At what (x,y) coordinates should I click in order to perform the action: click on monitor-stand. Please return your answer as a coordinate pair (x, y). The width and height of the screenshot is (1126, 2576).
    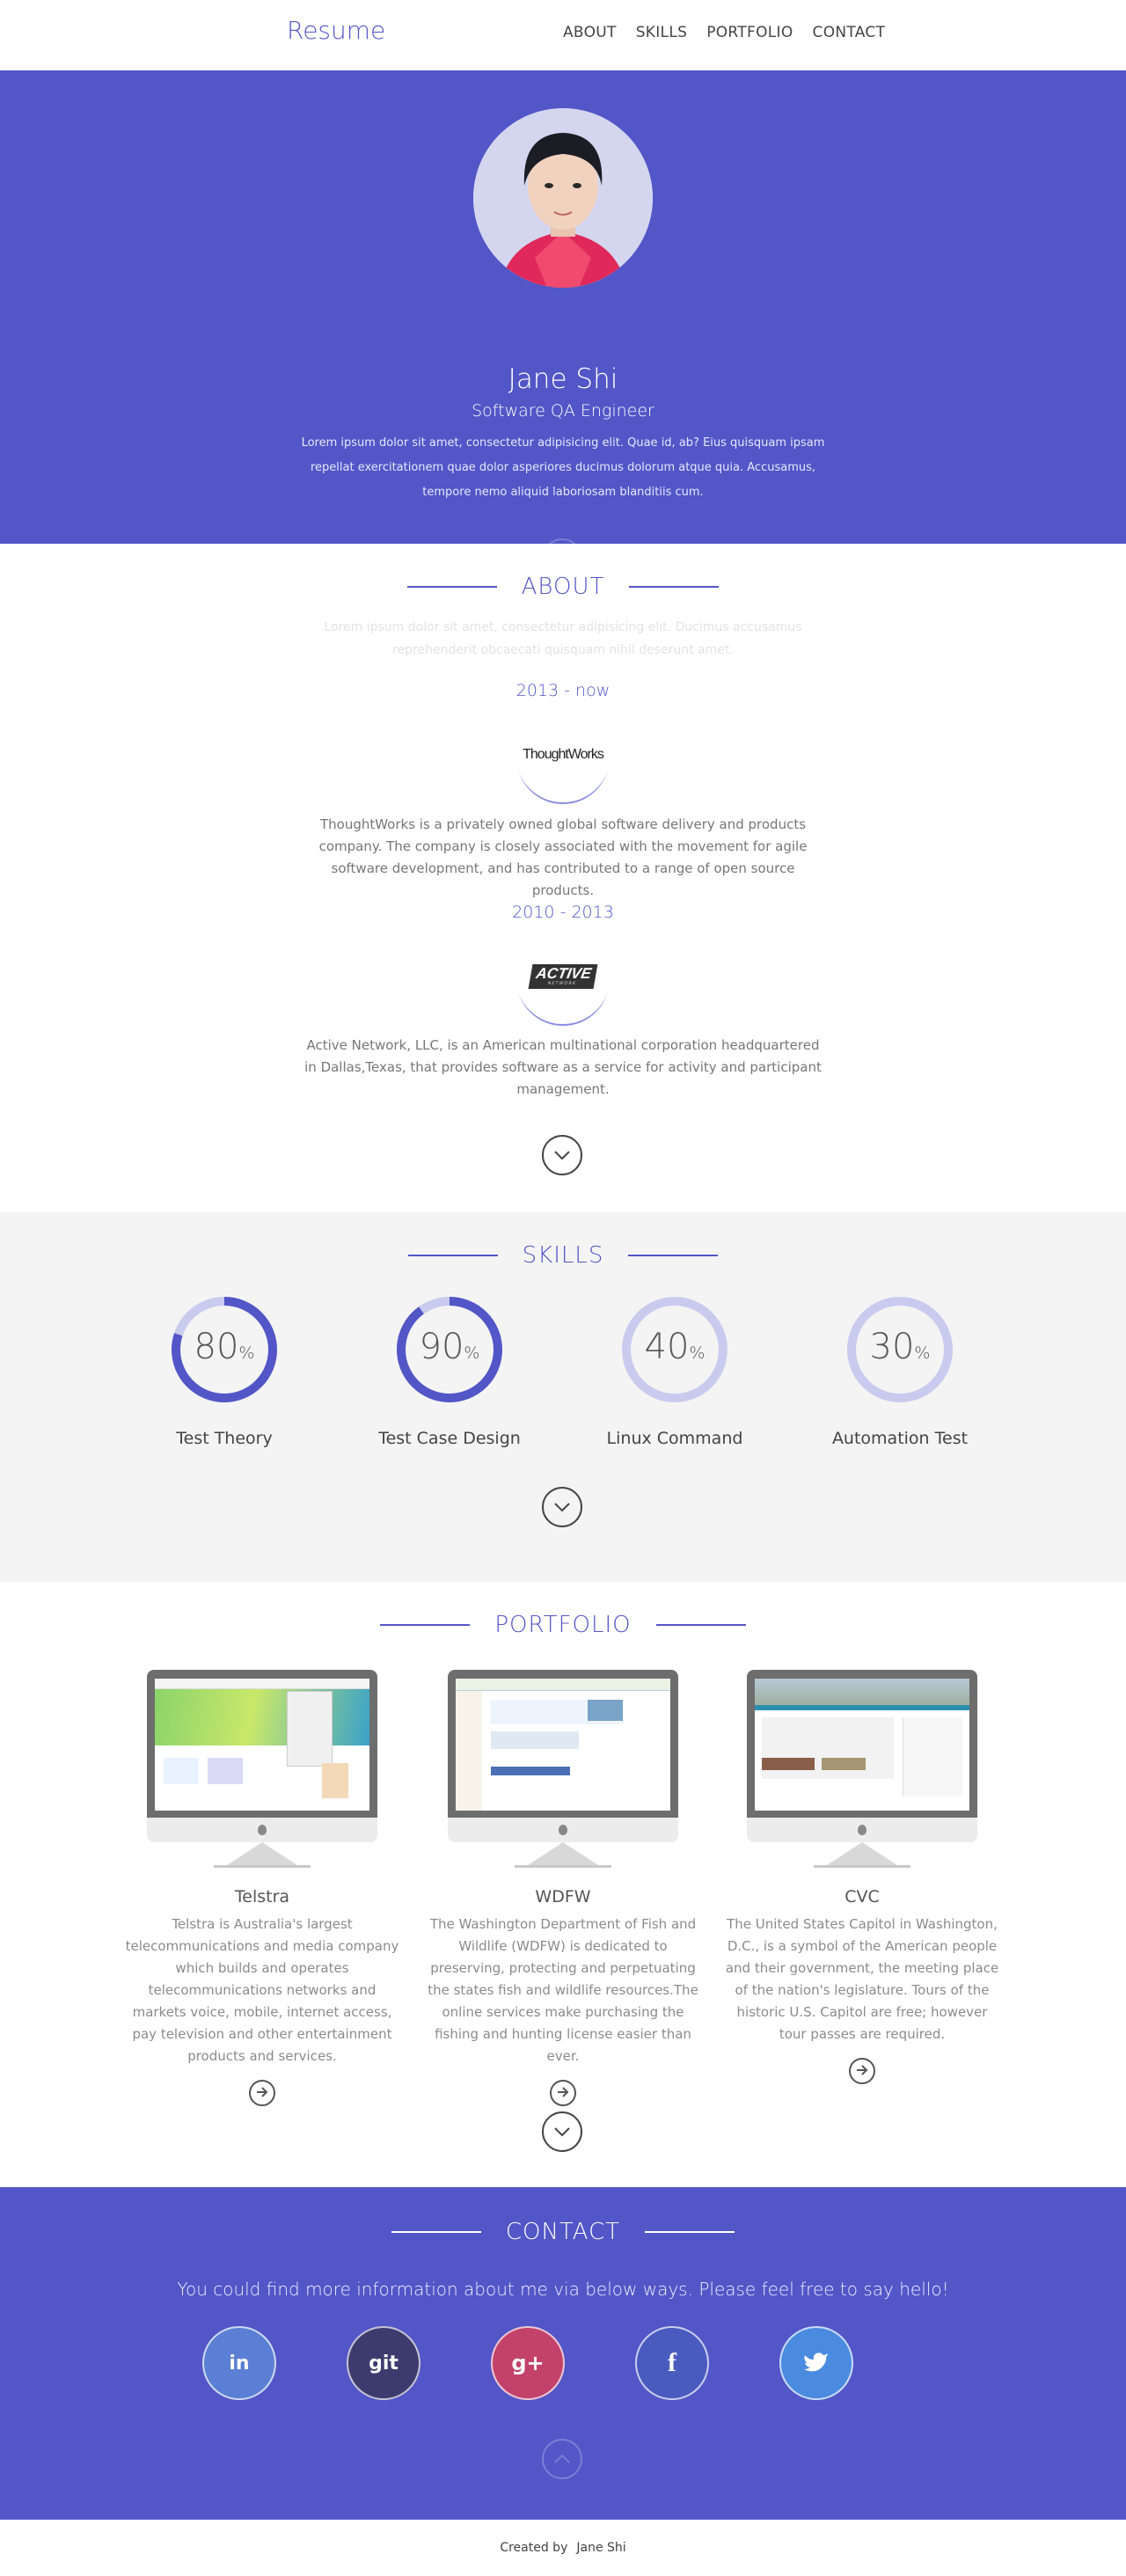
    Looking at the image, I should click on (862, 1853).